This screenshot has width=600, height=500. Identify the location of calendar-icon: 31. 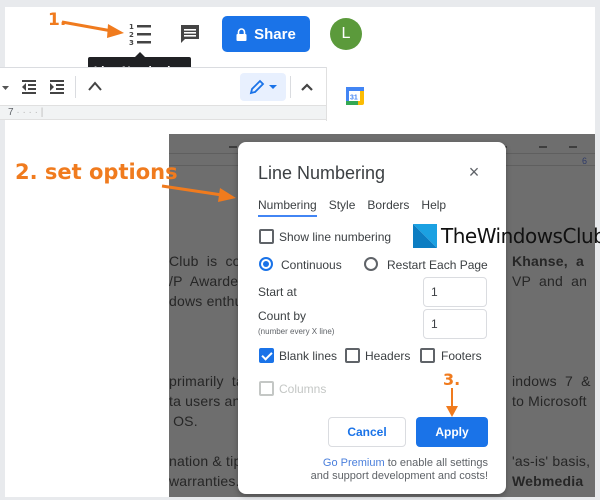
(355, 96).